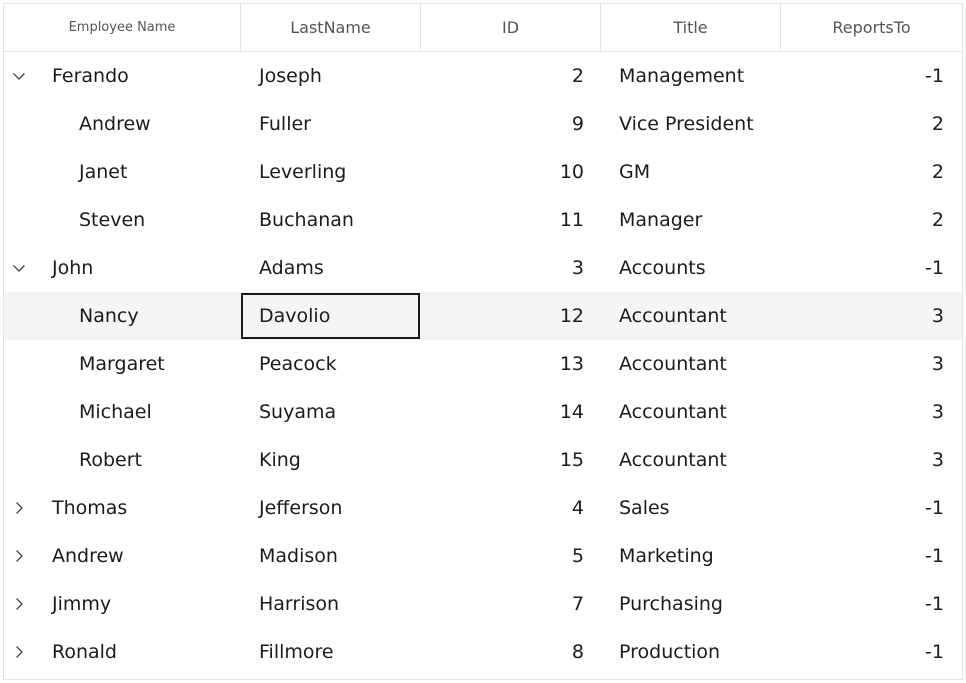 Image resolution: width=966 pixels, height=683 pixels. What do you see at coordinates (146, 268) in the screenshot?
I see `employee-name-cell: John` at bounding box center [146, 268].